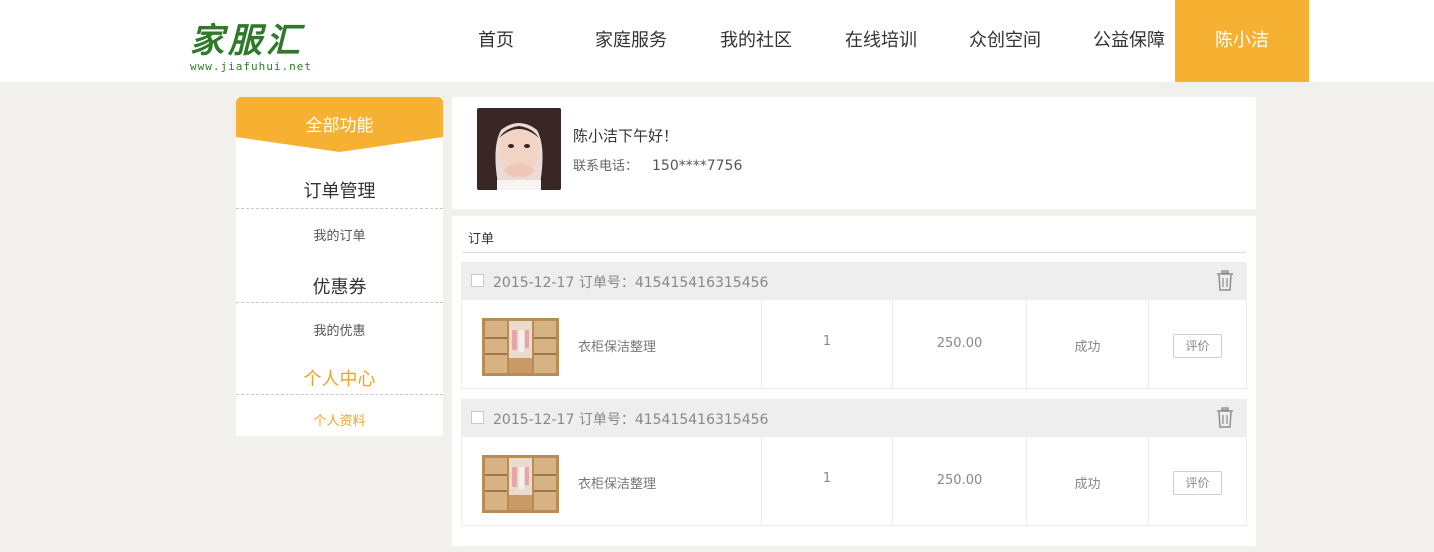 This screenshot has height=552, width=1434. I want to click on logo-text: 家服汇, so click(247, 41).